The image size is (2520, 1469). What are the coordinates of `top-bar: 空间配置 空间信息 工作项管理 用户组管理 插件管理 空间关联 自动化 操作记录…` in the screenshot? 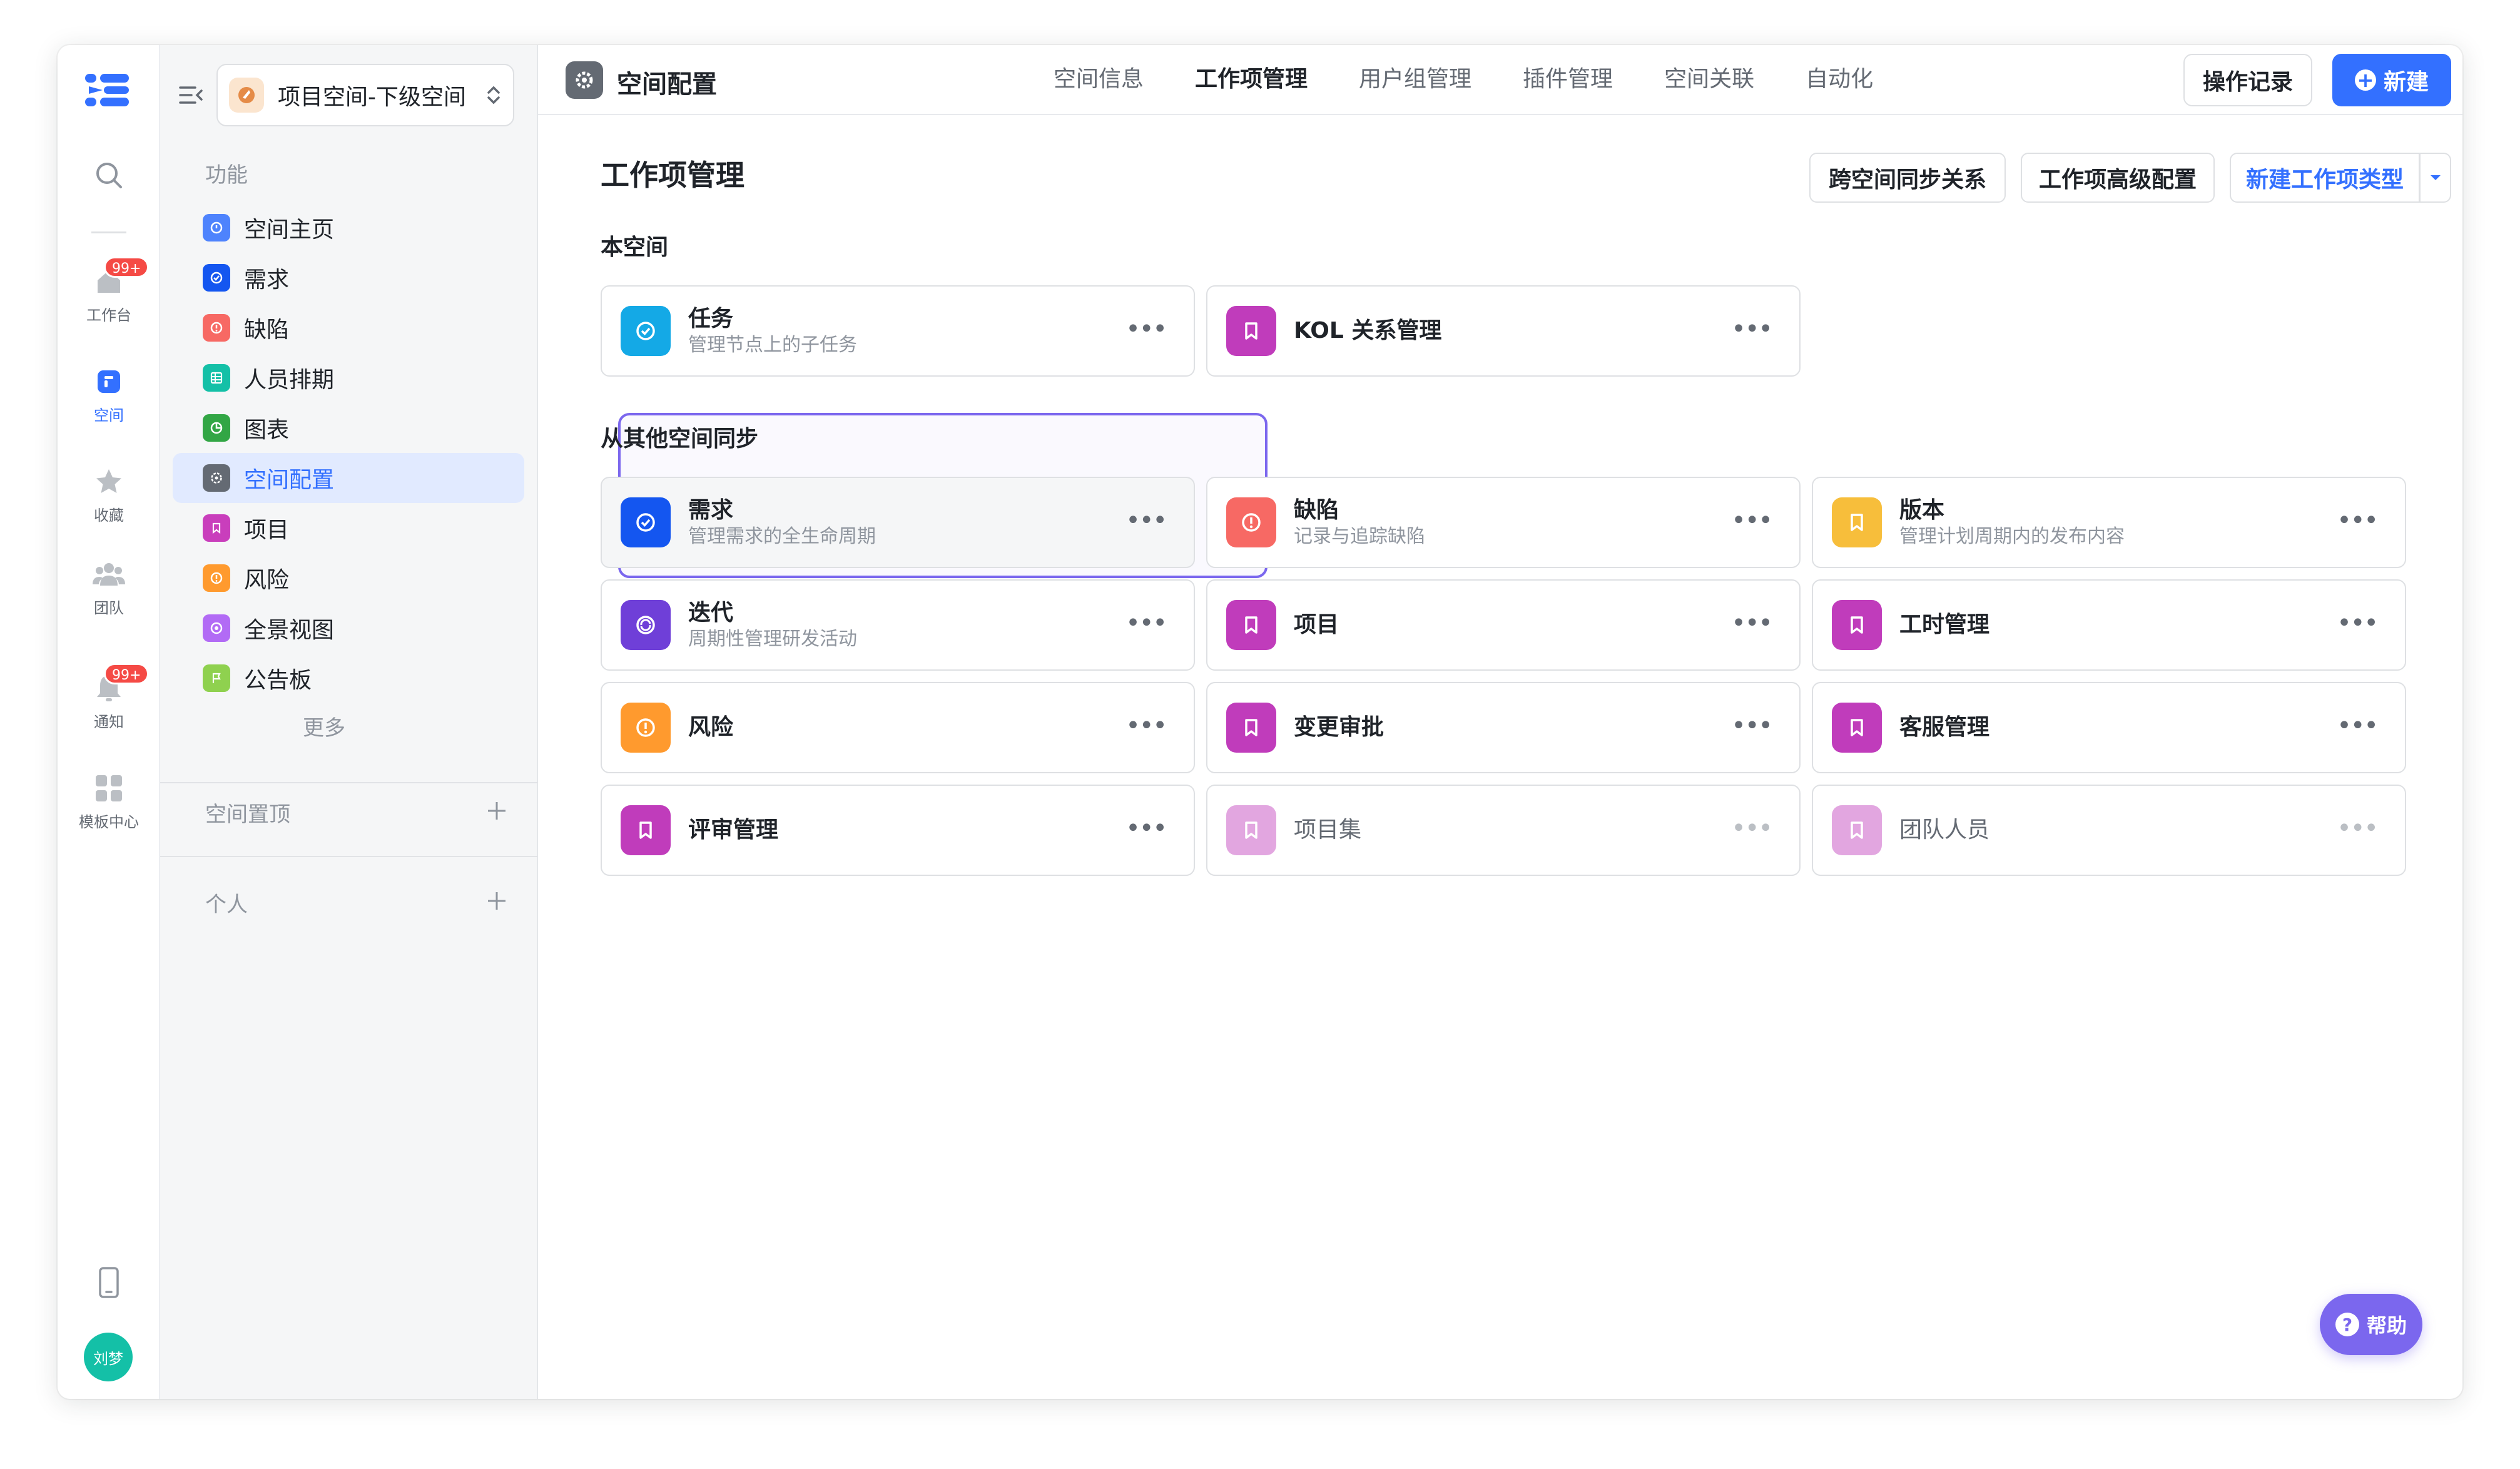 It's located at (1500, 80).